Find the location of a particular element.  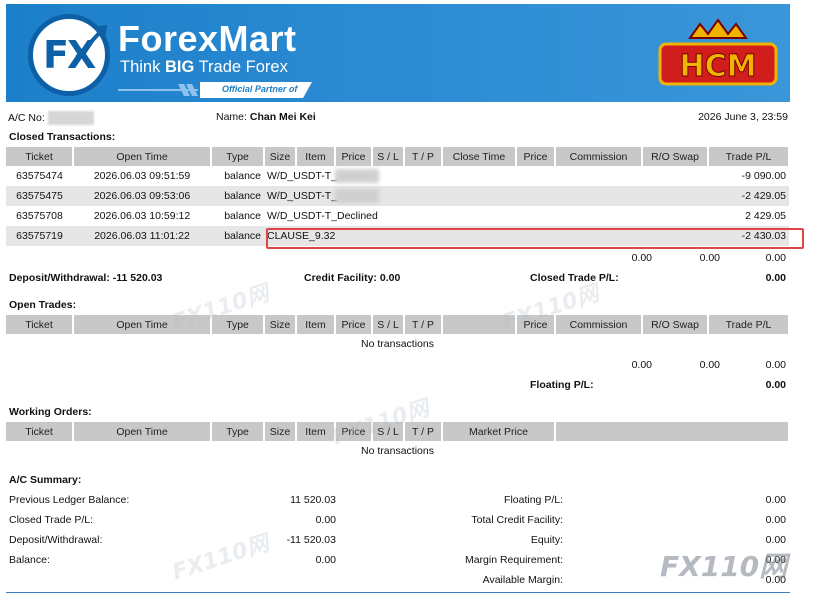

open-trades-title: Open Trades: is located at coordinates (43, 305).